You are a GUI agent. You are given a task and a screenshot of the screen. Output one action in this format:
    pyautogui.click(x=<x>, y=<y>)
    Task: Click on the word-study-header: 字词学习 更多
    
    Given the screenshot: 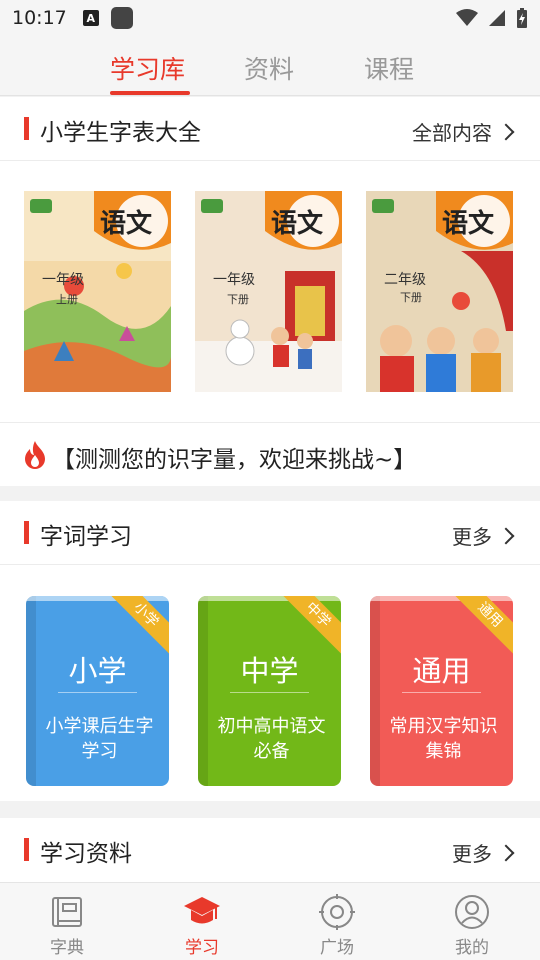 What is the action you would take?
    pyautogui.click(x=270, y=533)
    